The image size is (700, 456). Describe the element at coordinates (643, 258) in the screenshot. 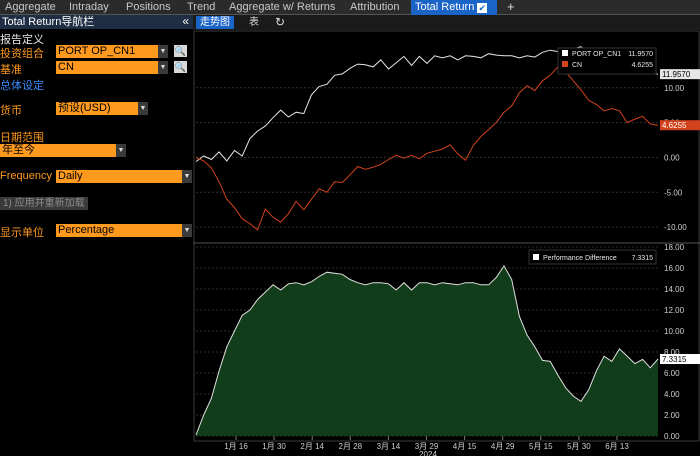

I see `legend-series-last: 7.3315` at that location.